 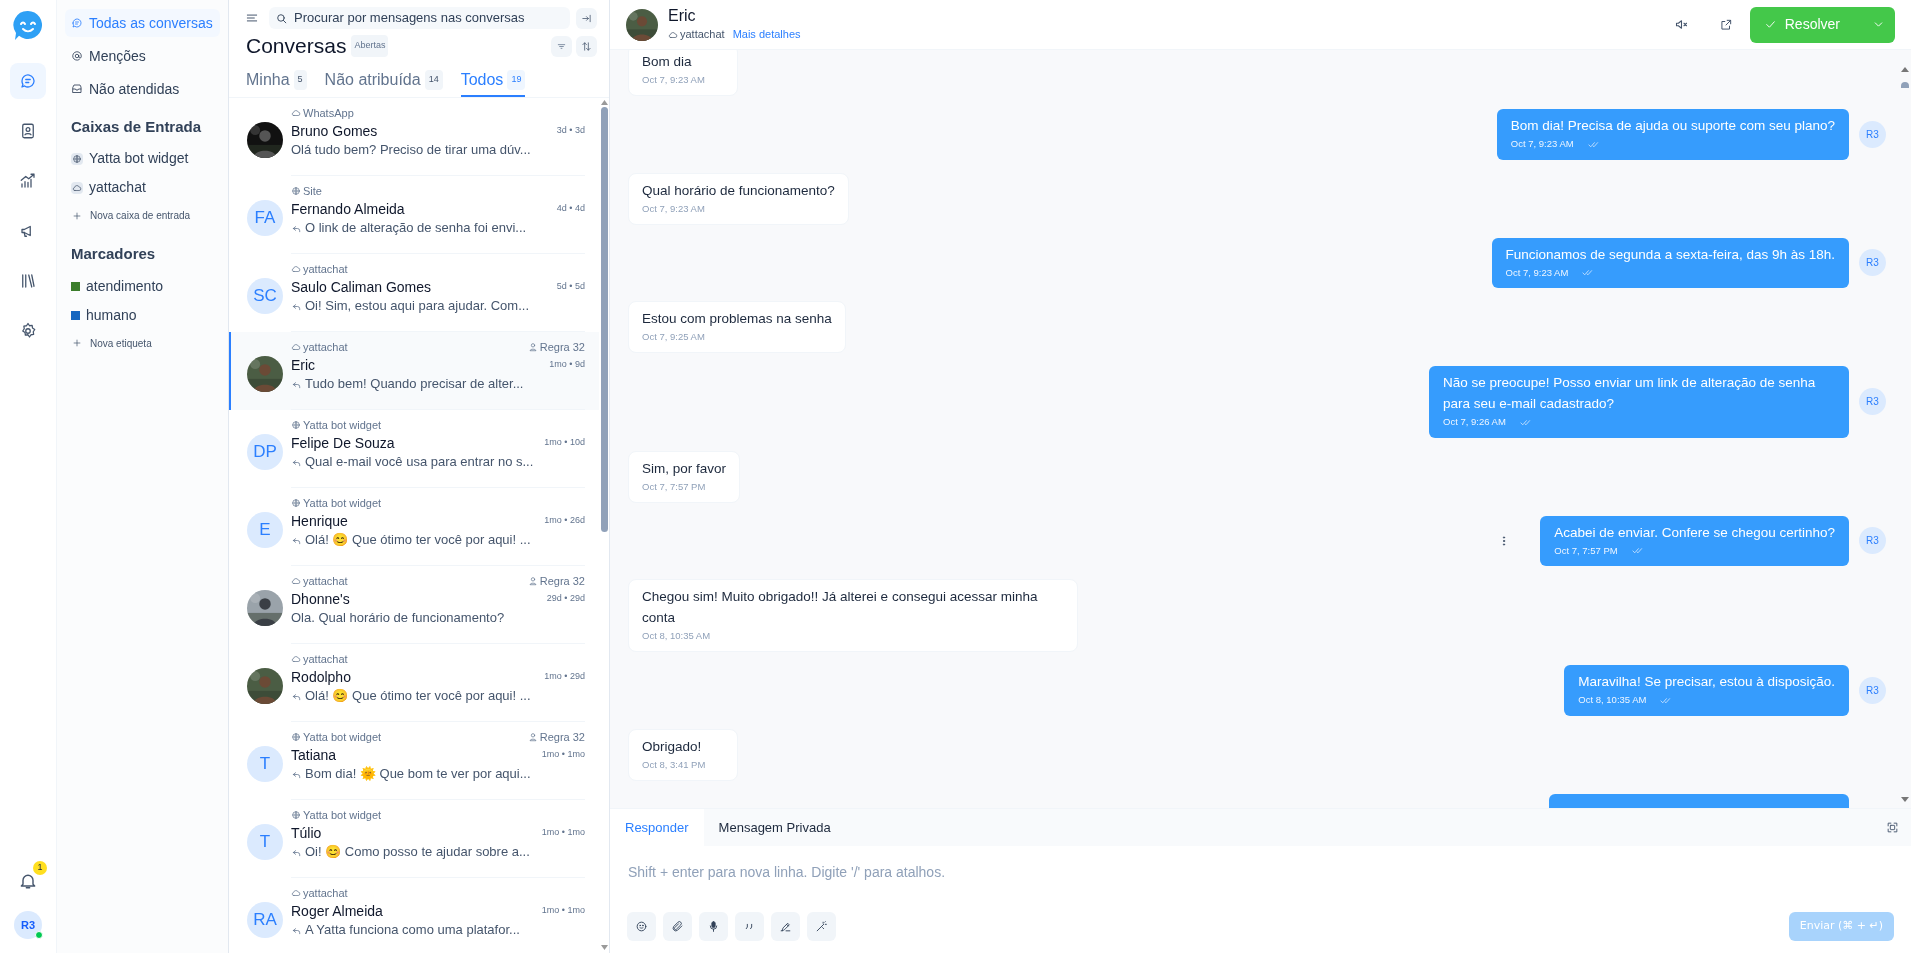 I want to click on inbox-item: yattachat, so click(x=142, y=187).